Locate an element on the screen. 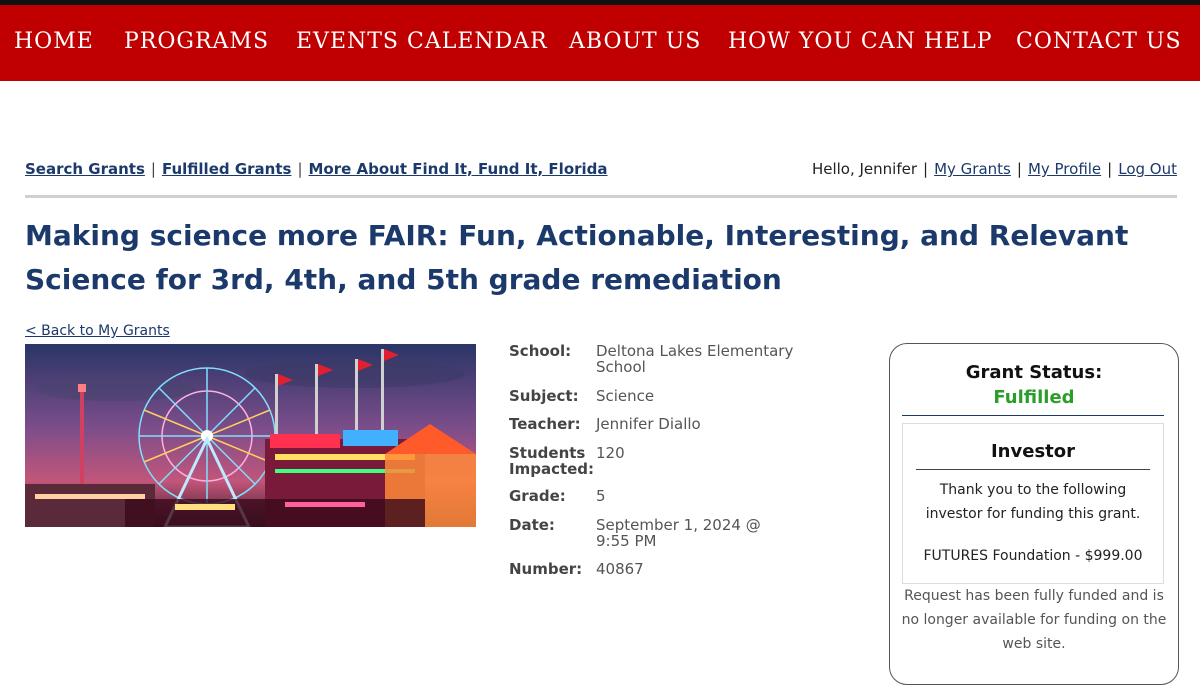 This screenshot has height=685, width=1200. investor-heading: Investor is located at coordinates (1032, 451).